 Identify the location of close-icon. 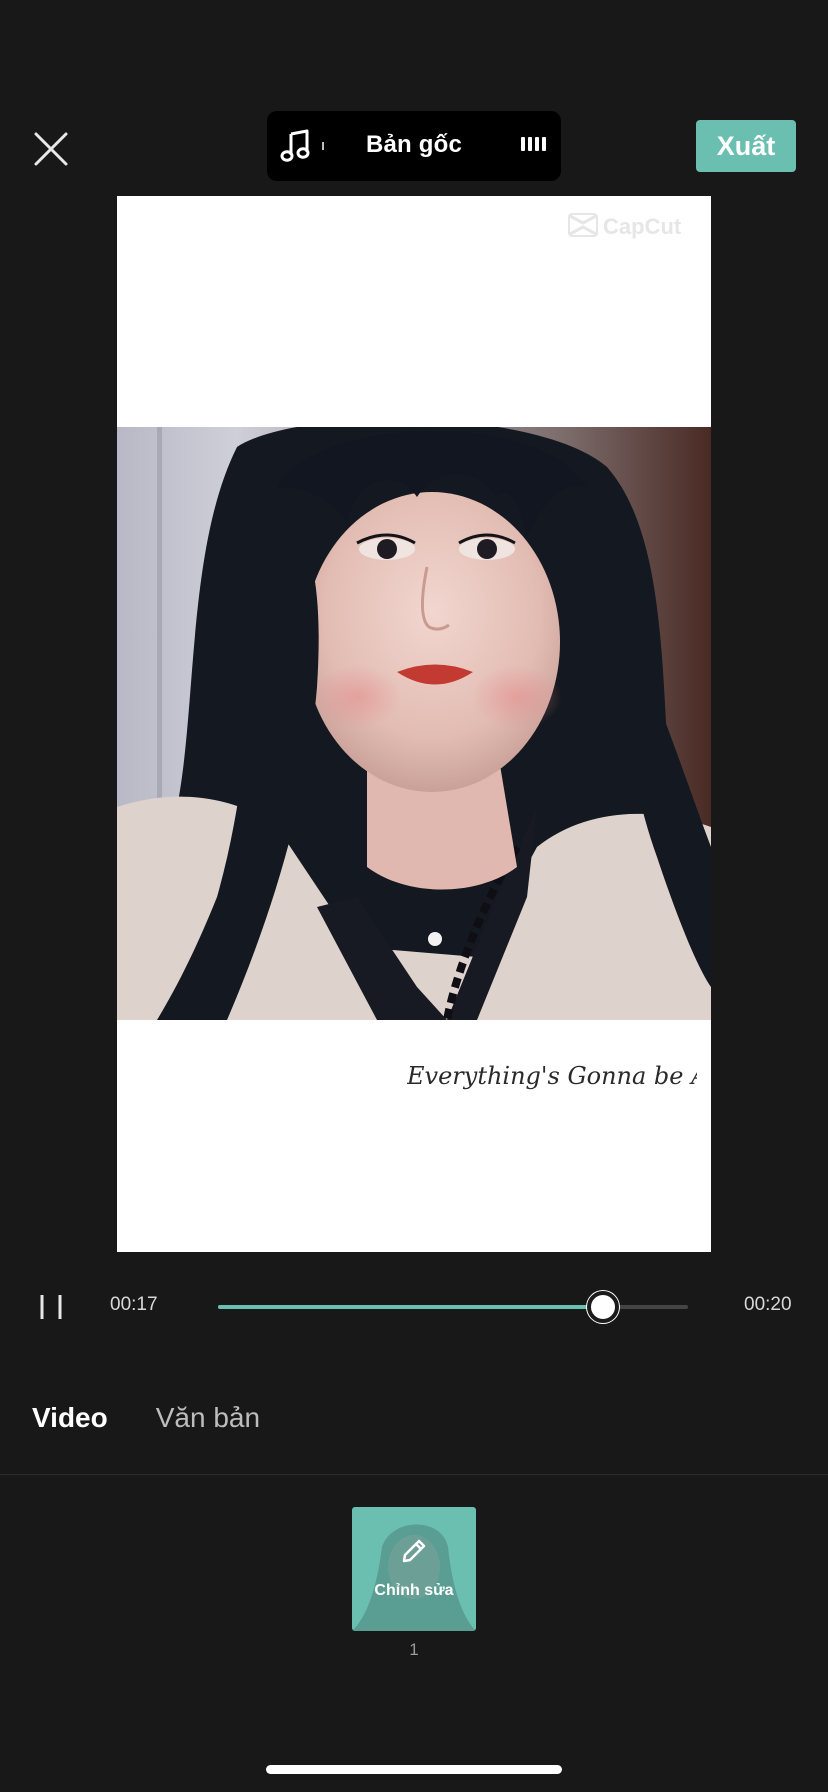
(51, 149).